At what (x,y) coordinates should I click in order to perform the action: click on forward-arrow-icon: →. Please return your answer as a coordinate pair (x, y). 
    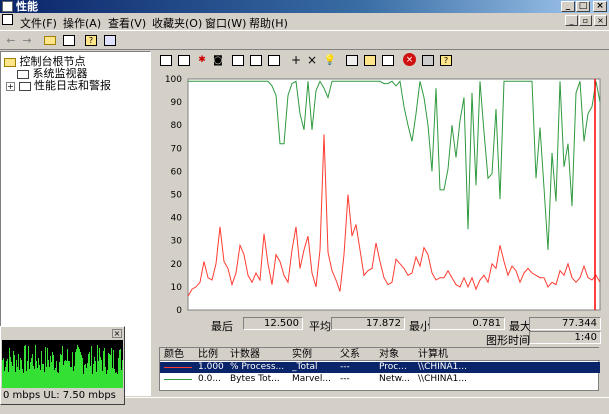
    Looking at the image, I should click on (27, 40).